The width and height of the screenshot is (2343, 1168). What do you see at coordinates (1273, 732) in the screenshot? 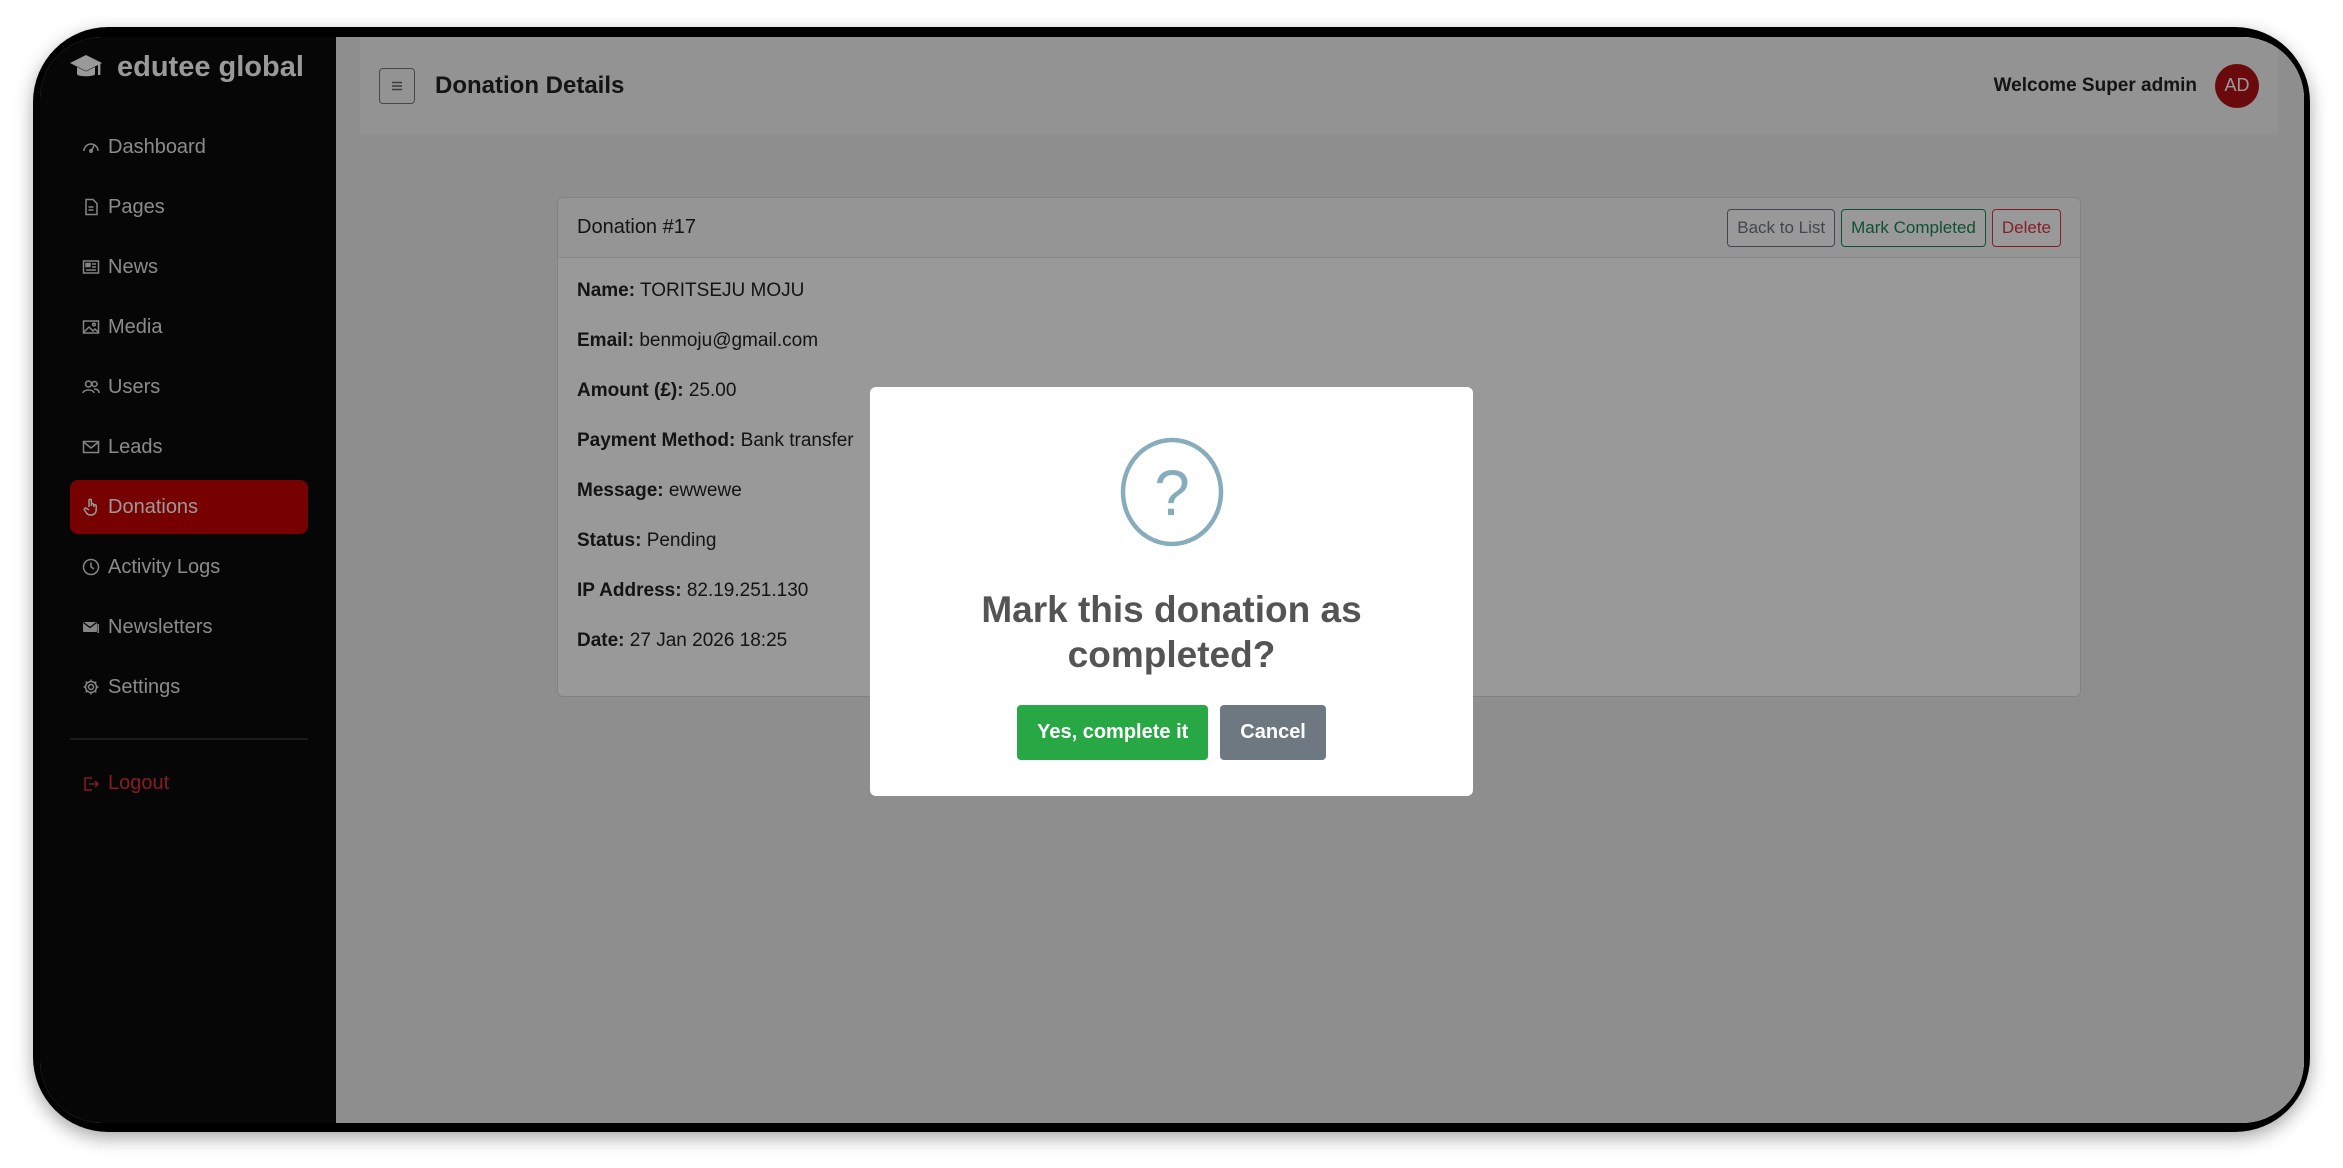
I see `cancel-button: Cancel` at bounding box center [1273, 732].